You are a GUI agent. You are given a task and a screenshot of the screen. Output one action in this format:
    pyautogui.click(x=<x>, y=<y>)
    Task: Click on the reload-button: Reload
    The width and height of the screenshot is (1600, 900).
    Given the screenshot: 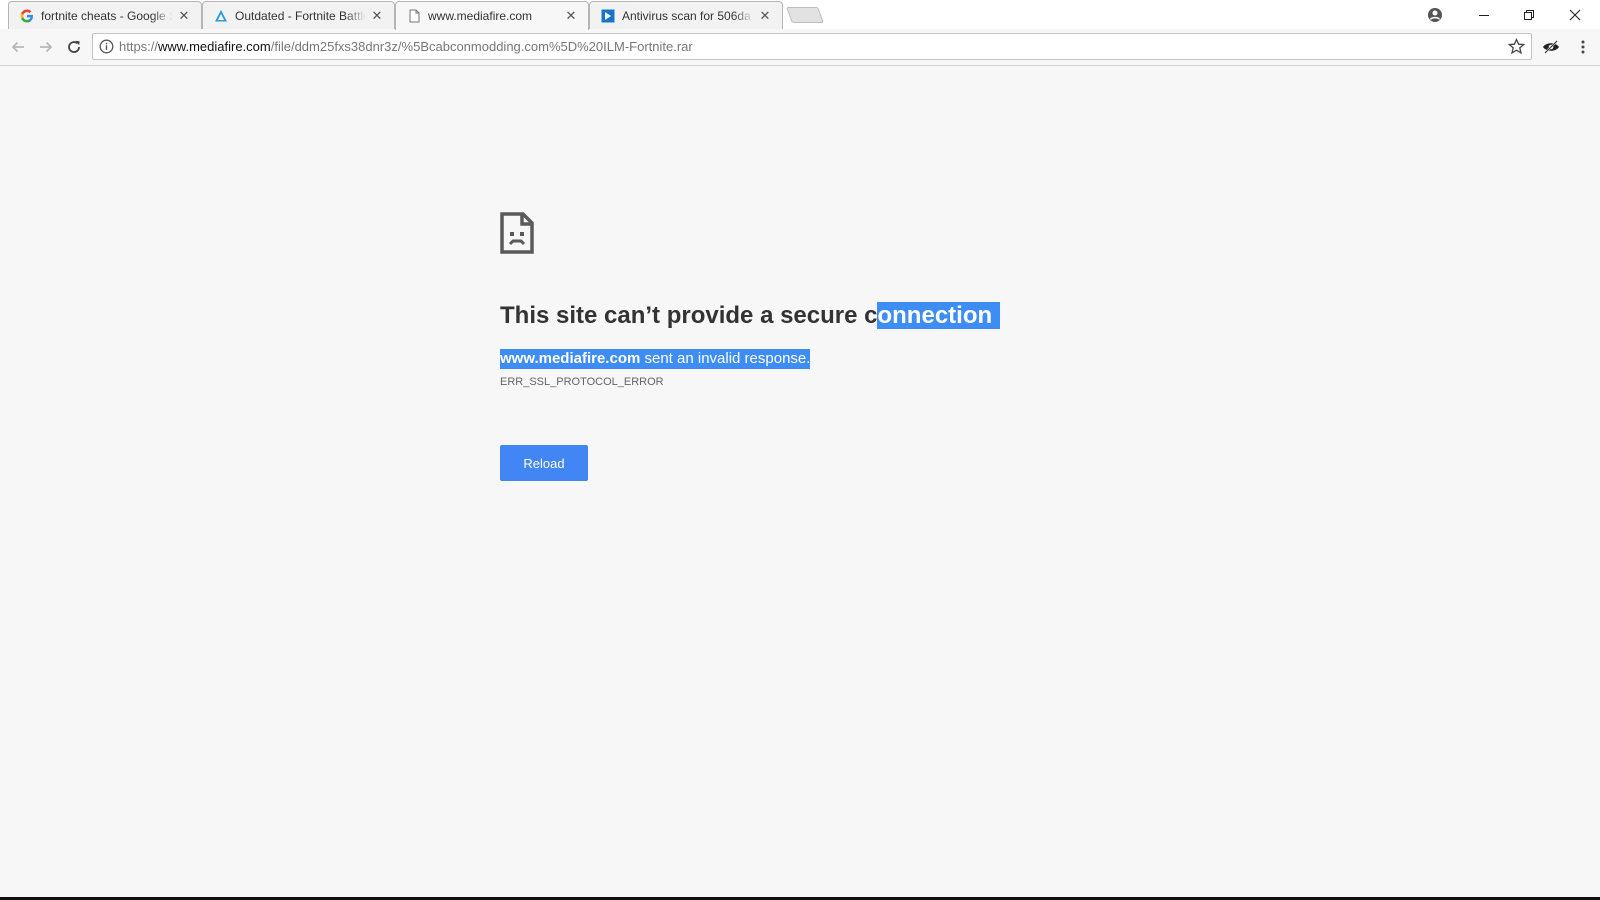 What is the action you would take?
    pyautogui.click(x=544, y=463)
    